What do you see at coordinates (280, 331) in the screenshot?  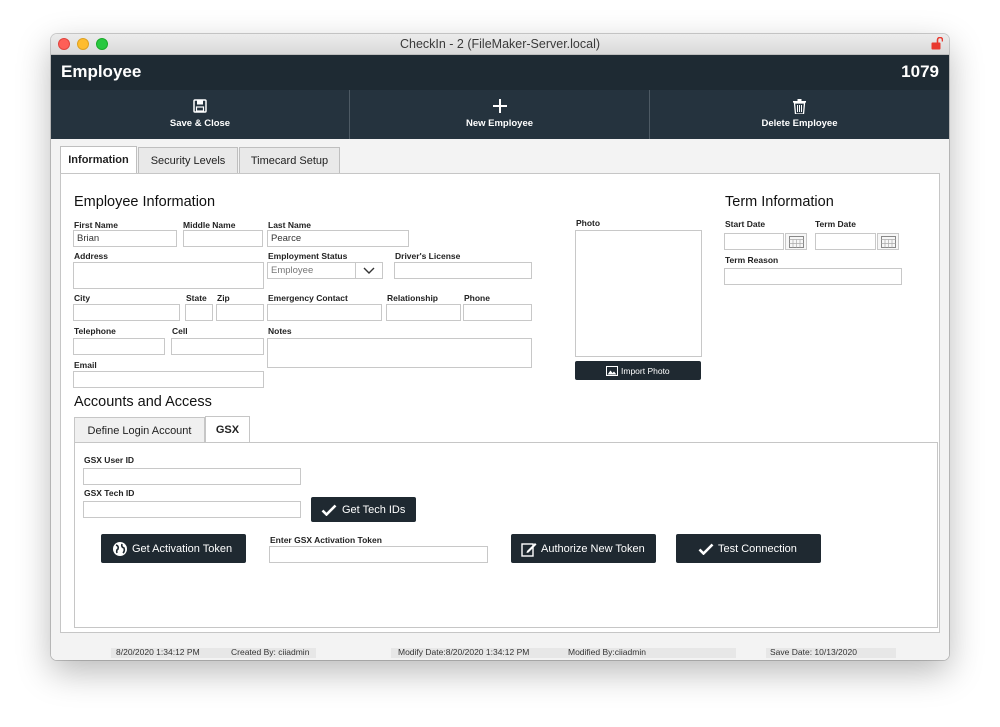 I see `notes-label: Notes` at bounding box center [280, 331].